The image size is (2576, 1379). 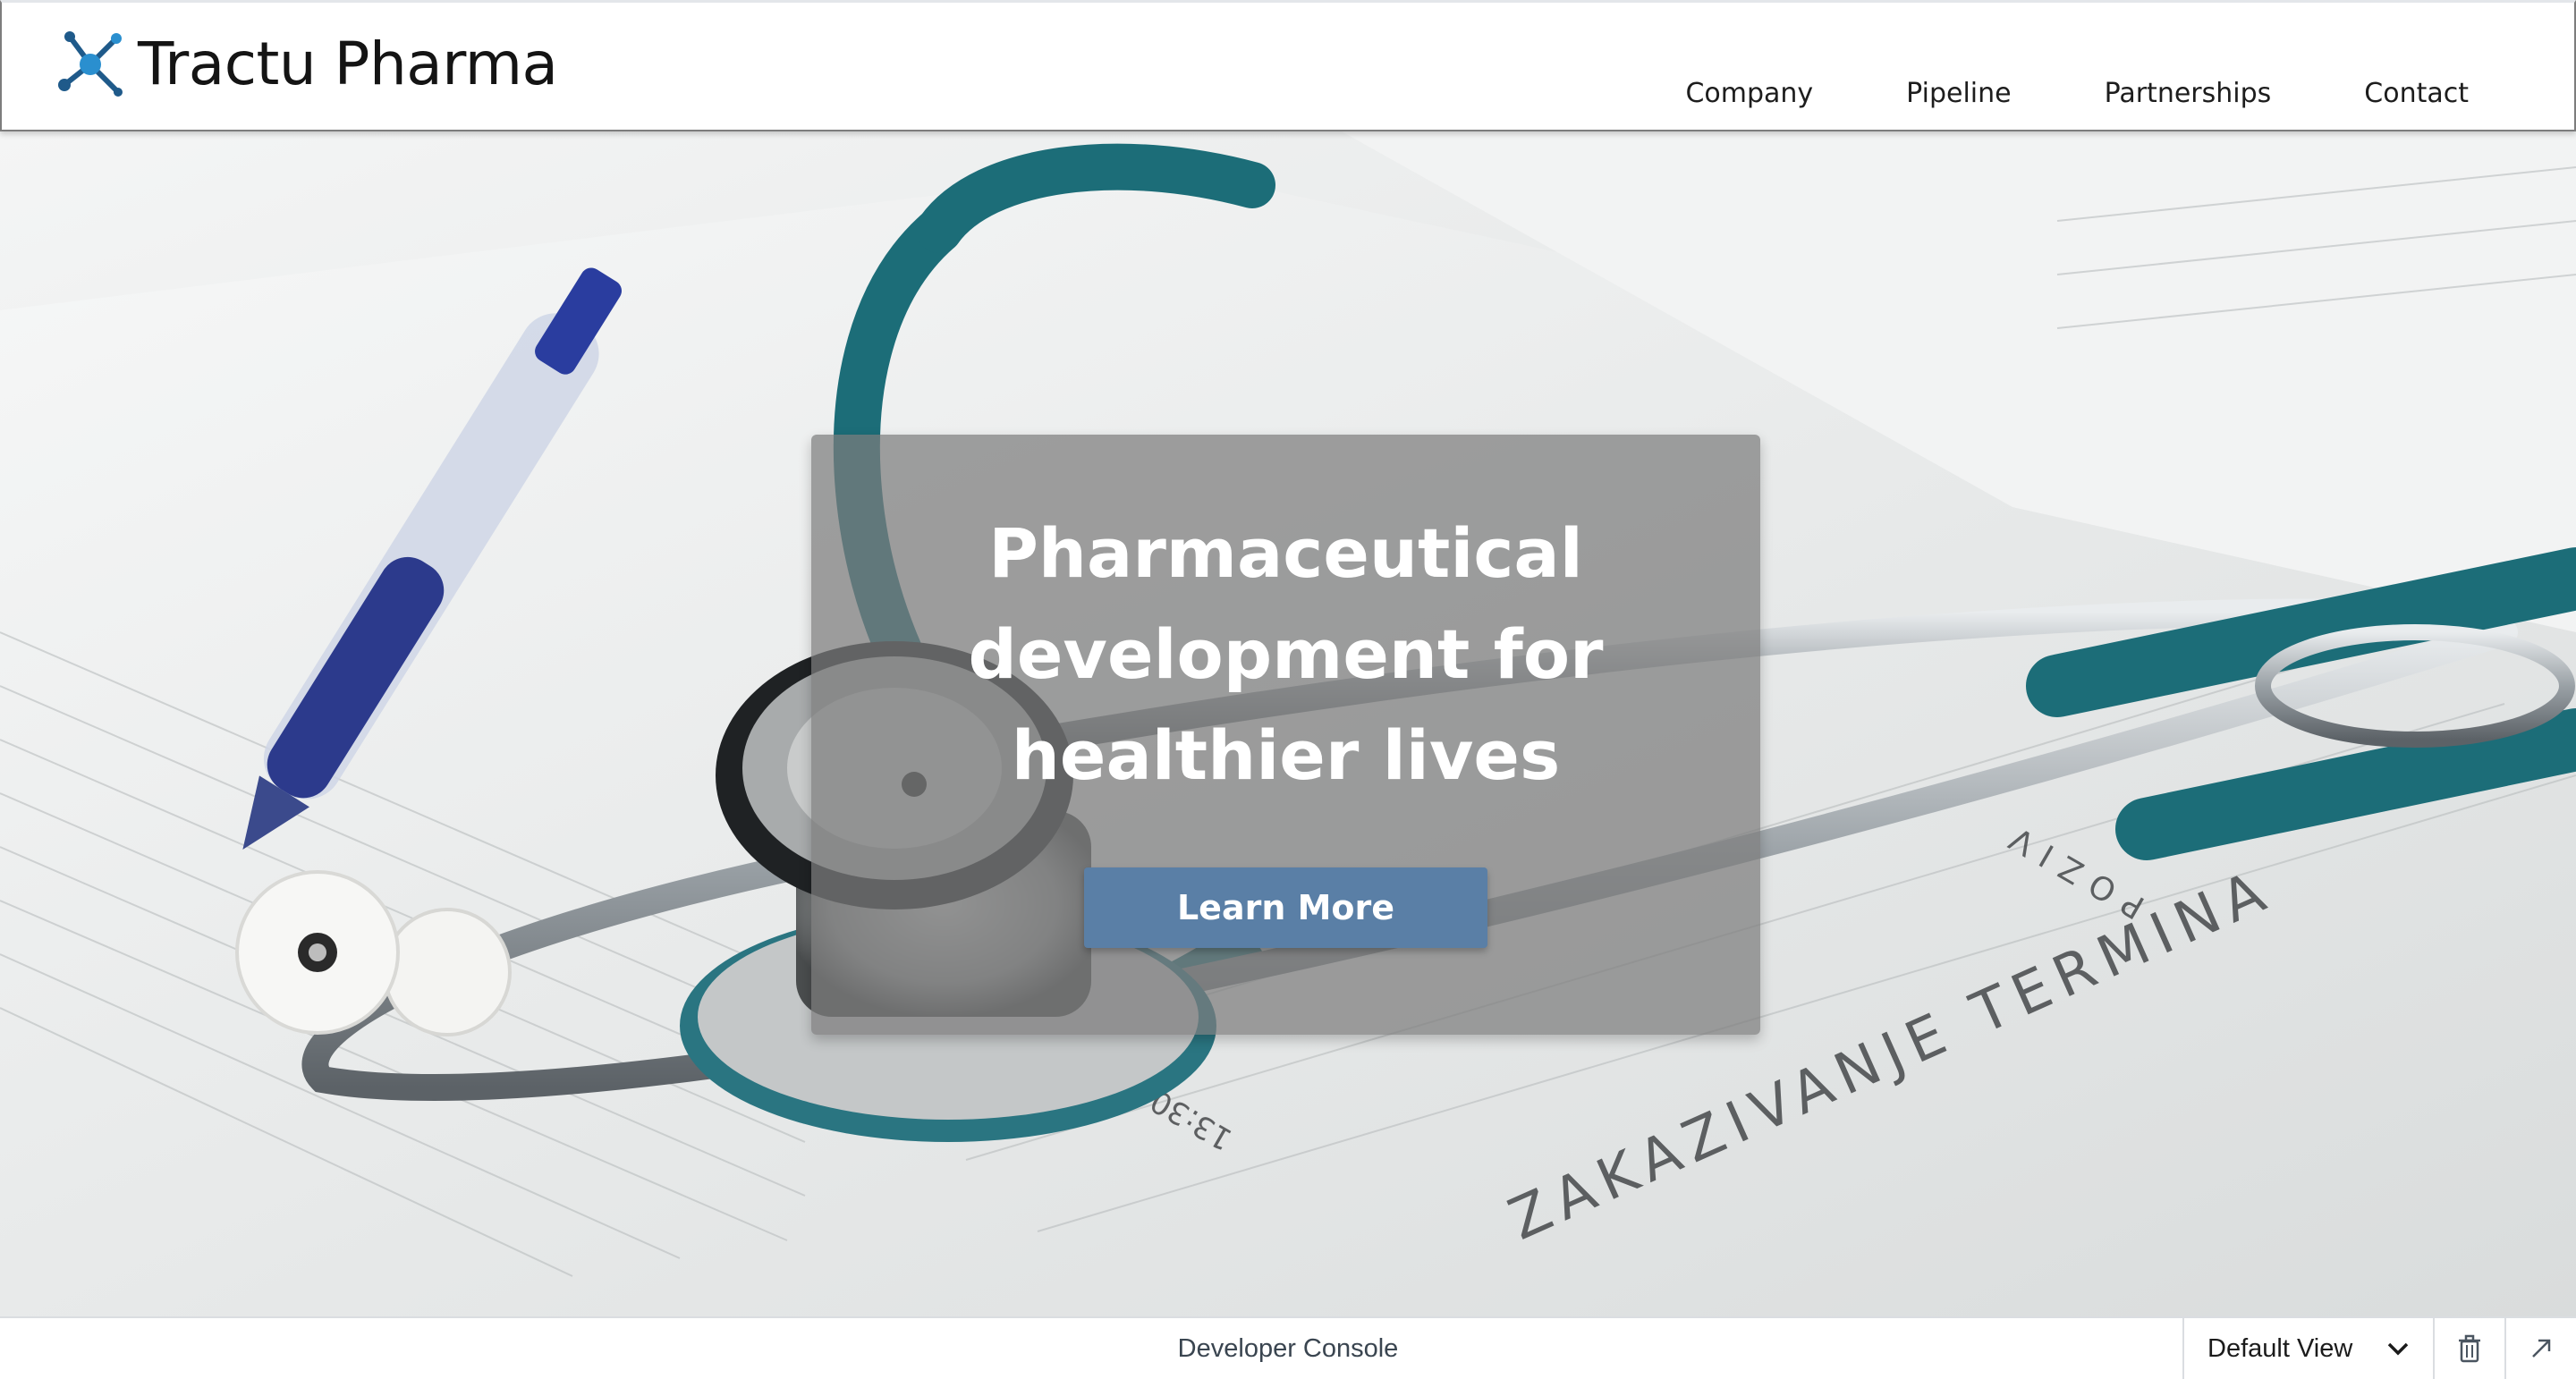 I want to click on main-nav: Company Pipeline Partnerships Contact, so click(x=2077, y=93).